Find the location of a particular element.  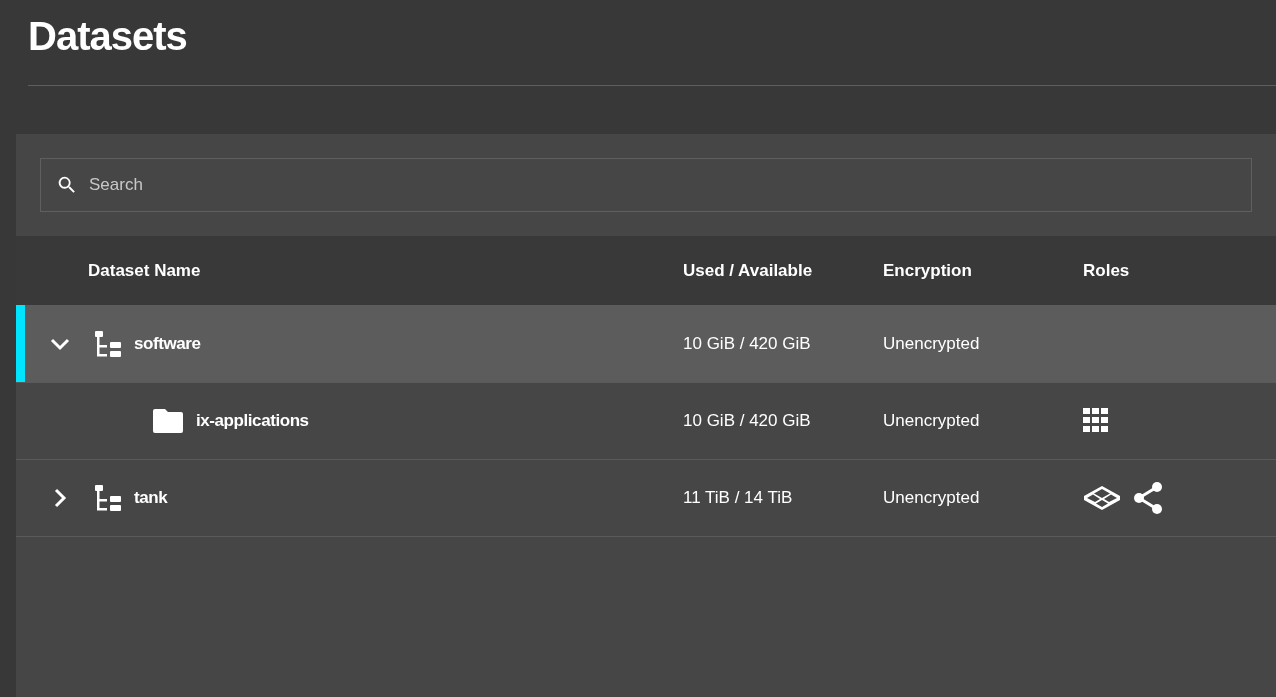

dataset-row: ix-applications 10 GiB / 420 GiB Unencrypted is located at coordinates (646, 421).